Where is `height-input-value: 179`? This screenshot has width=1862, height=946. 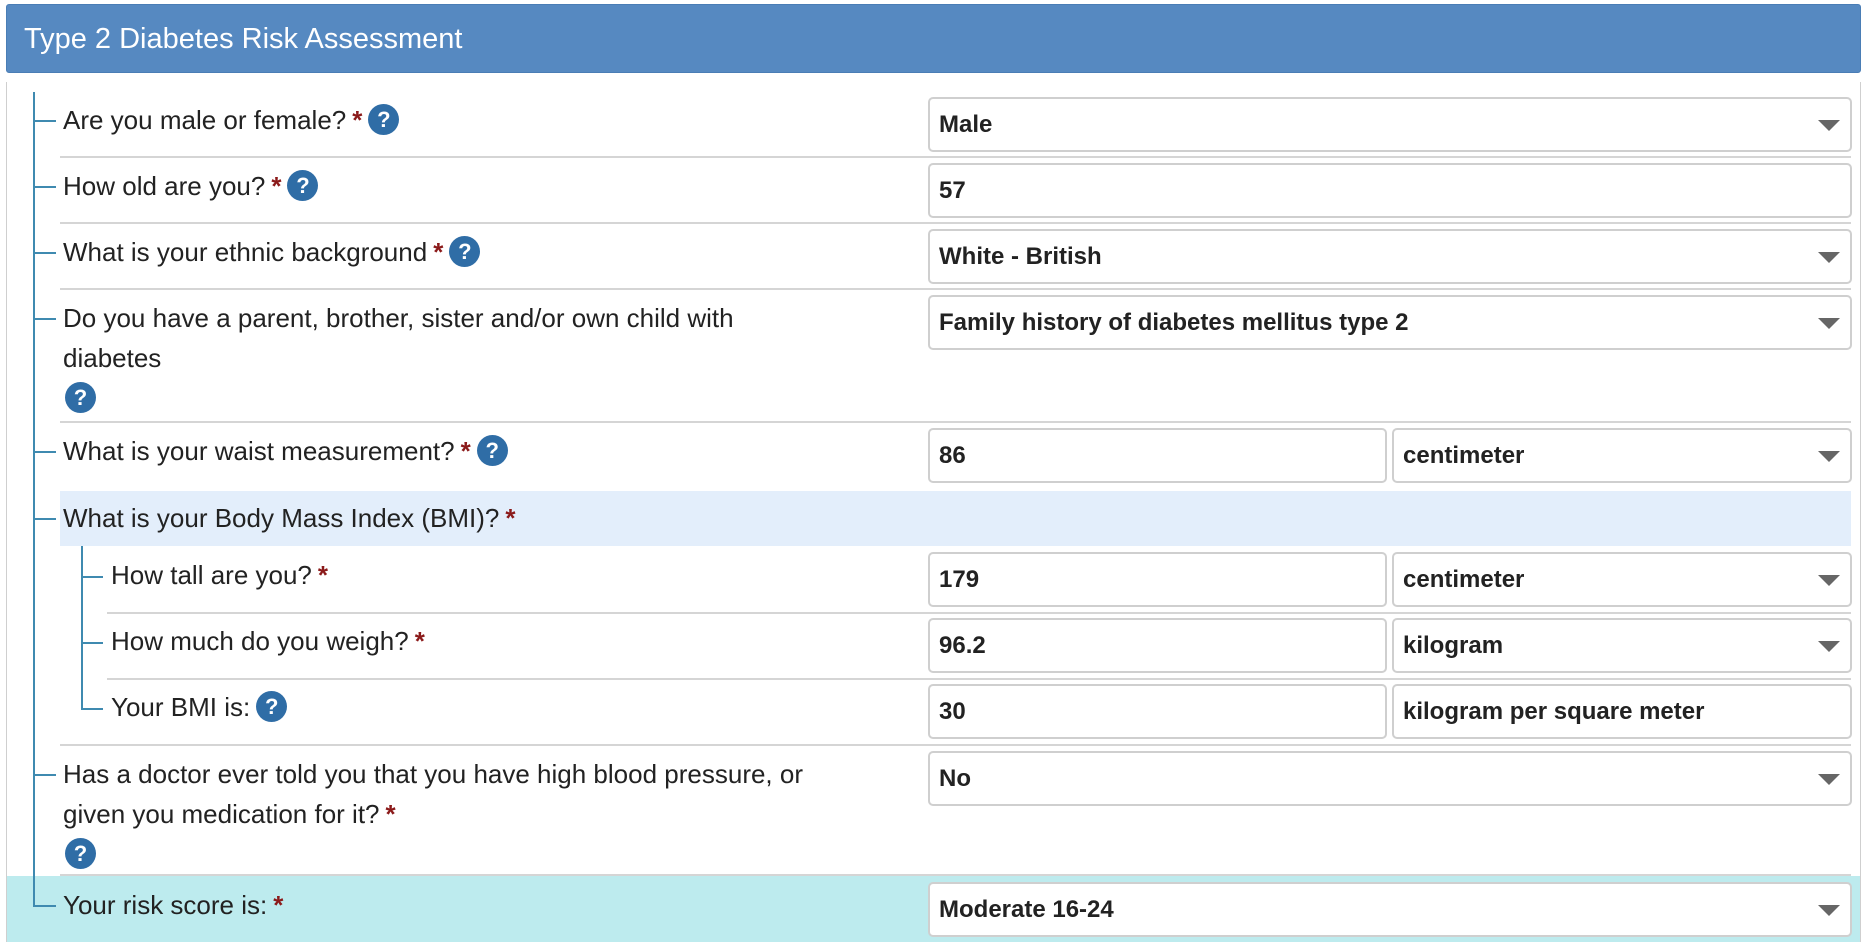
height-input-value: 179 is located at coordinates (959, 579).